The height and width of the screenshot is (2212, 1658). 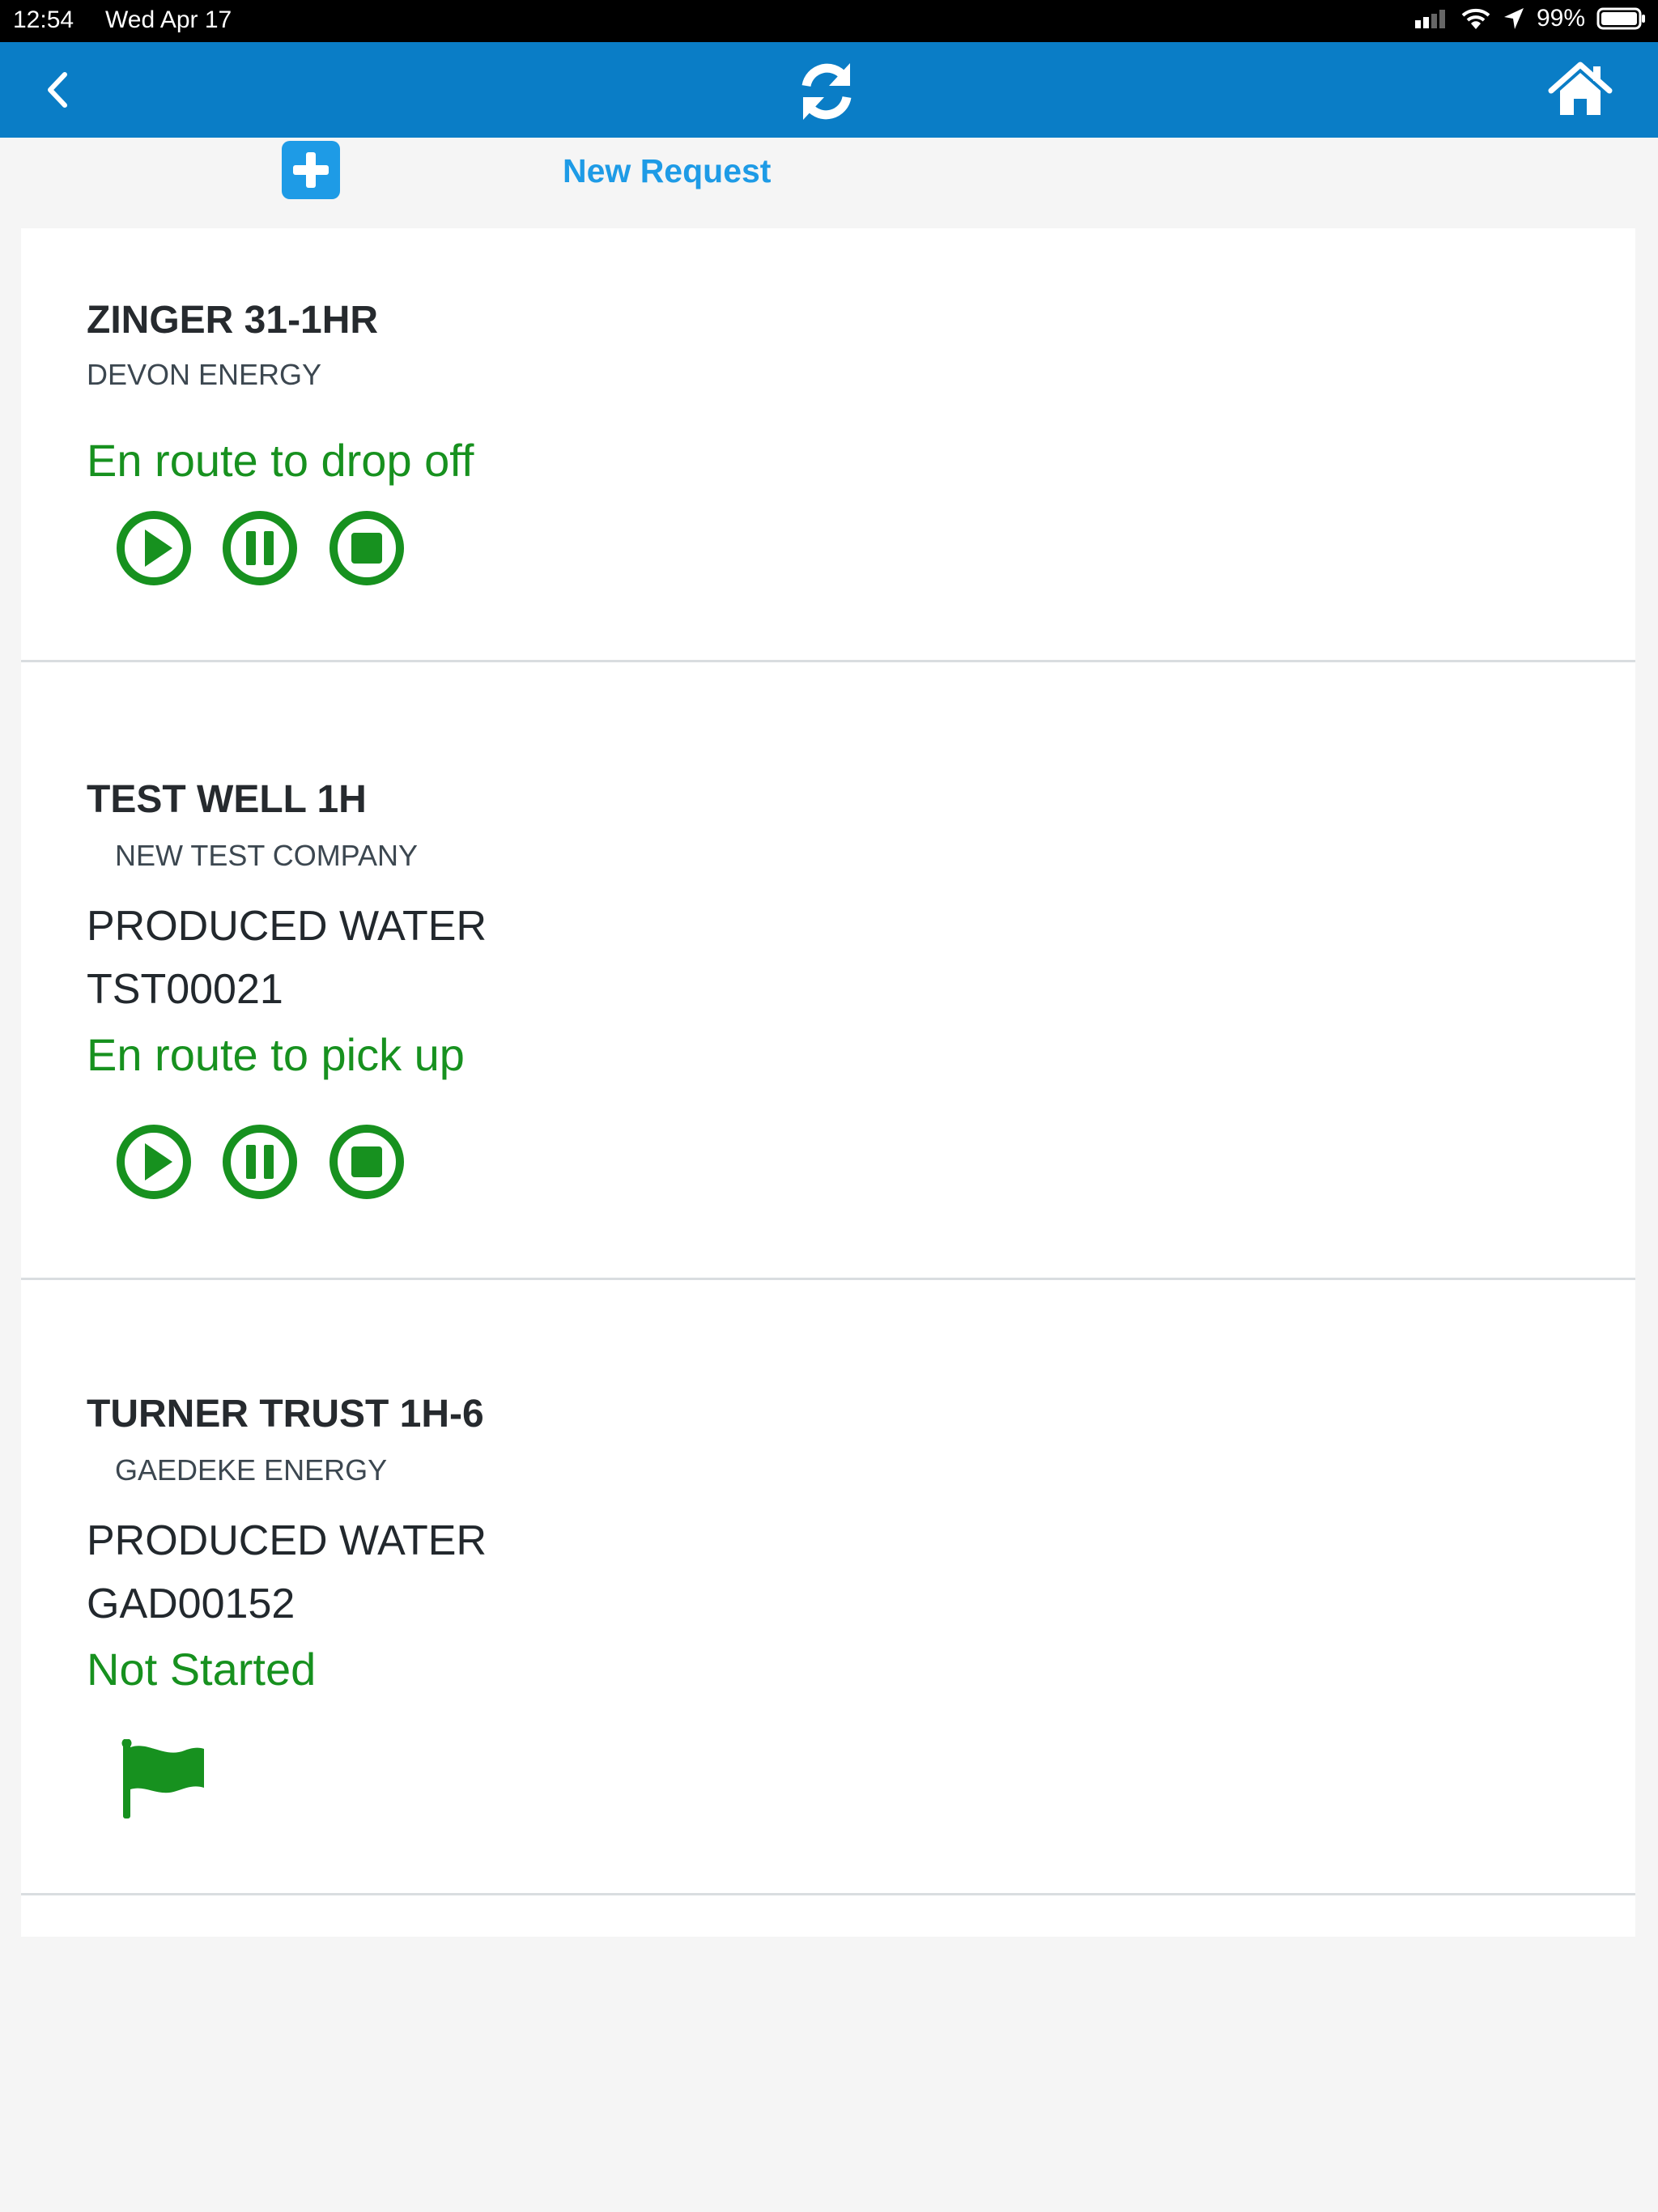 What do you see at coordinates (202, 1670) in the screenshot?
I see `job-status: Not Started` at bounding box center [202, 1670].